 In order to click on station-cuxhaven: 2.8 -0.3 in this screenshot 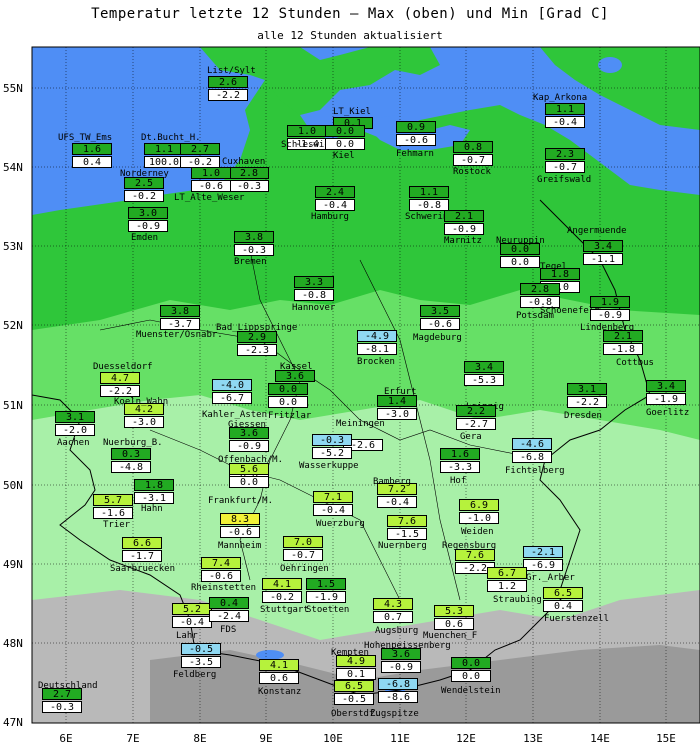, I will do `click(249, 180)`.